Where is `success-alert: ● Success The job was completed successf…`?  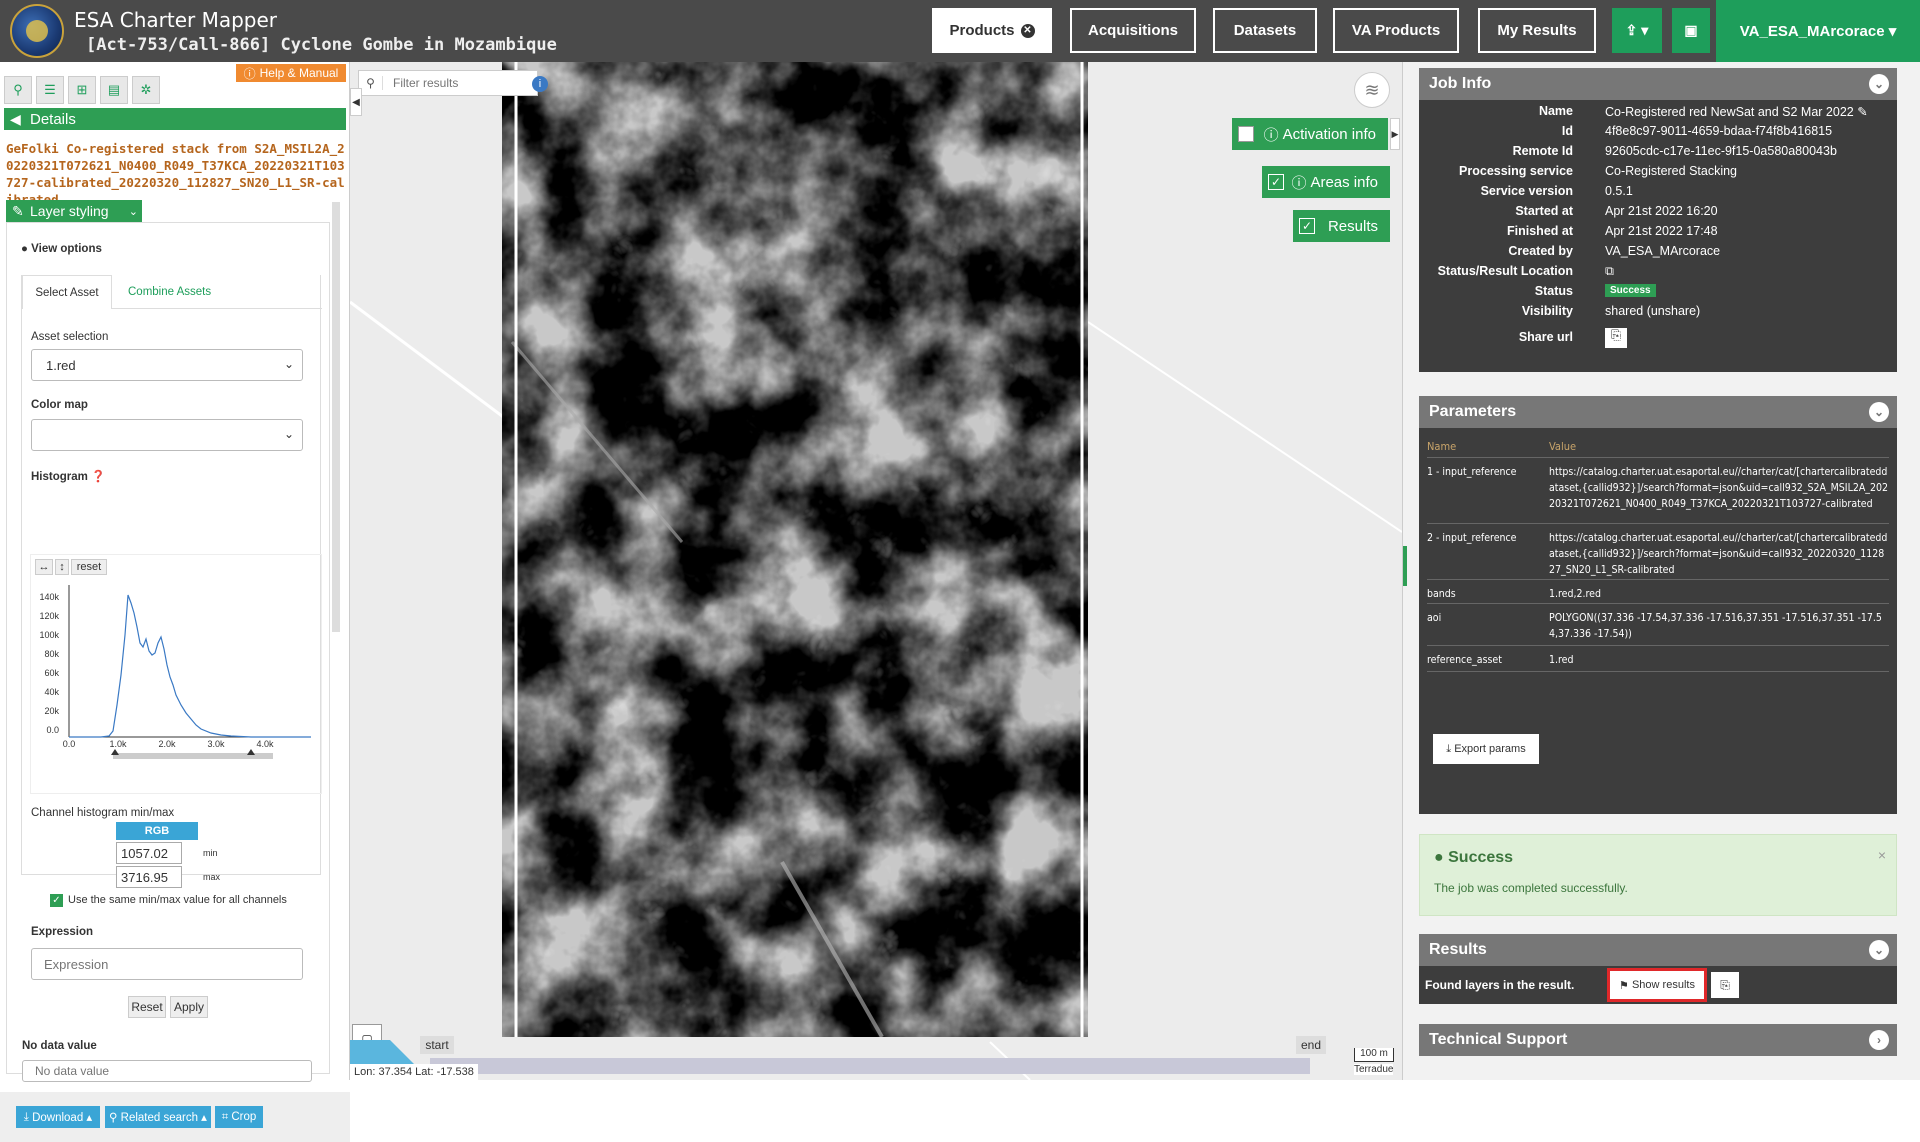 success-alert: ● Success The job was completed successf… is located at coordinates (1658, 875).